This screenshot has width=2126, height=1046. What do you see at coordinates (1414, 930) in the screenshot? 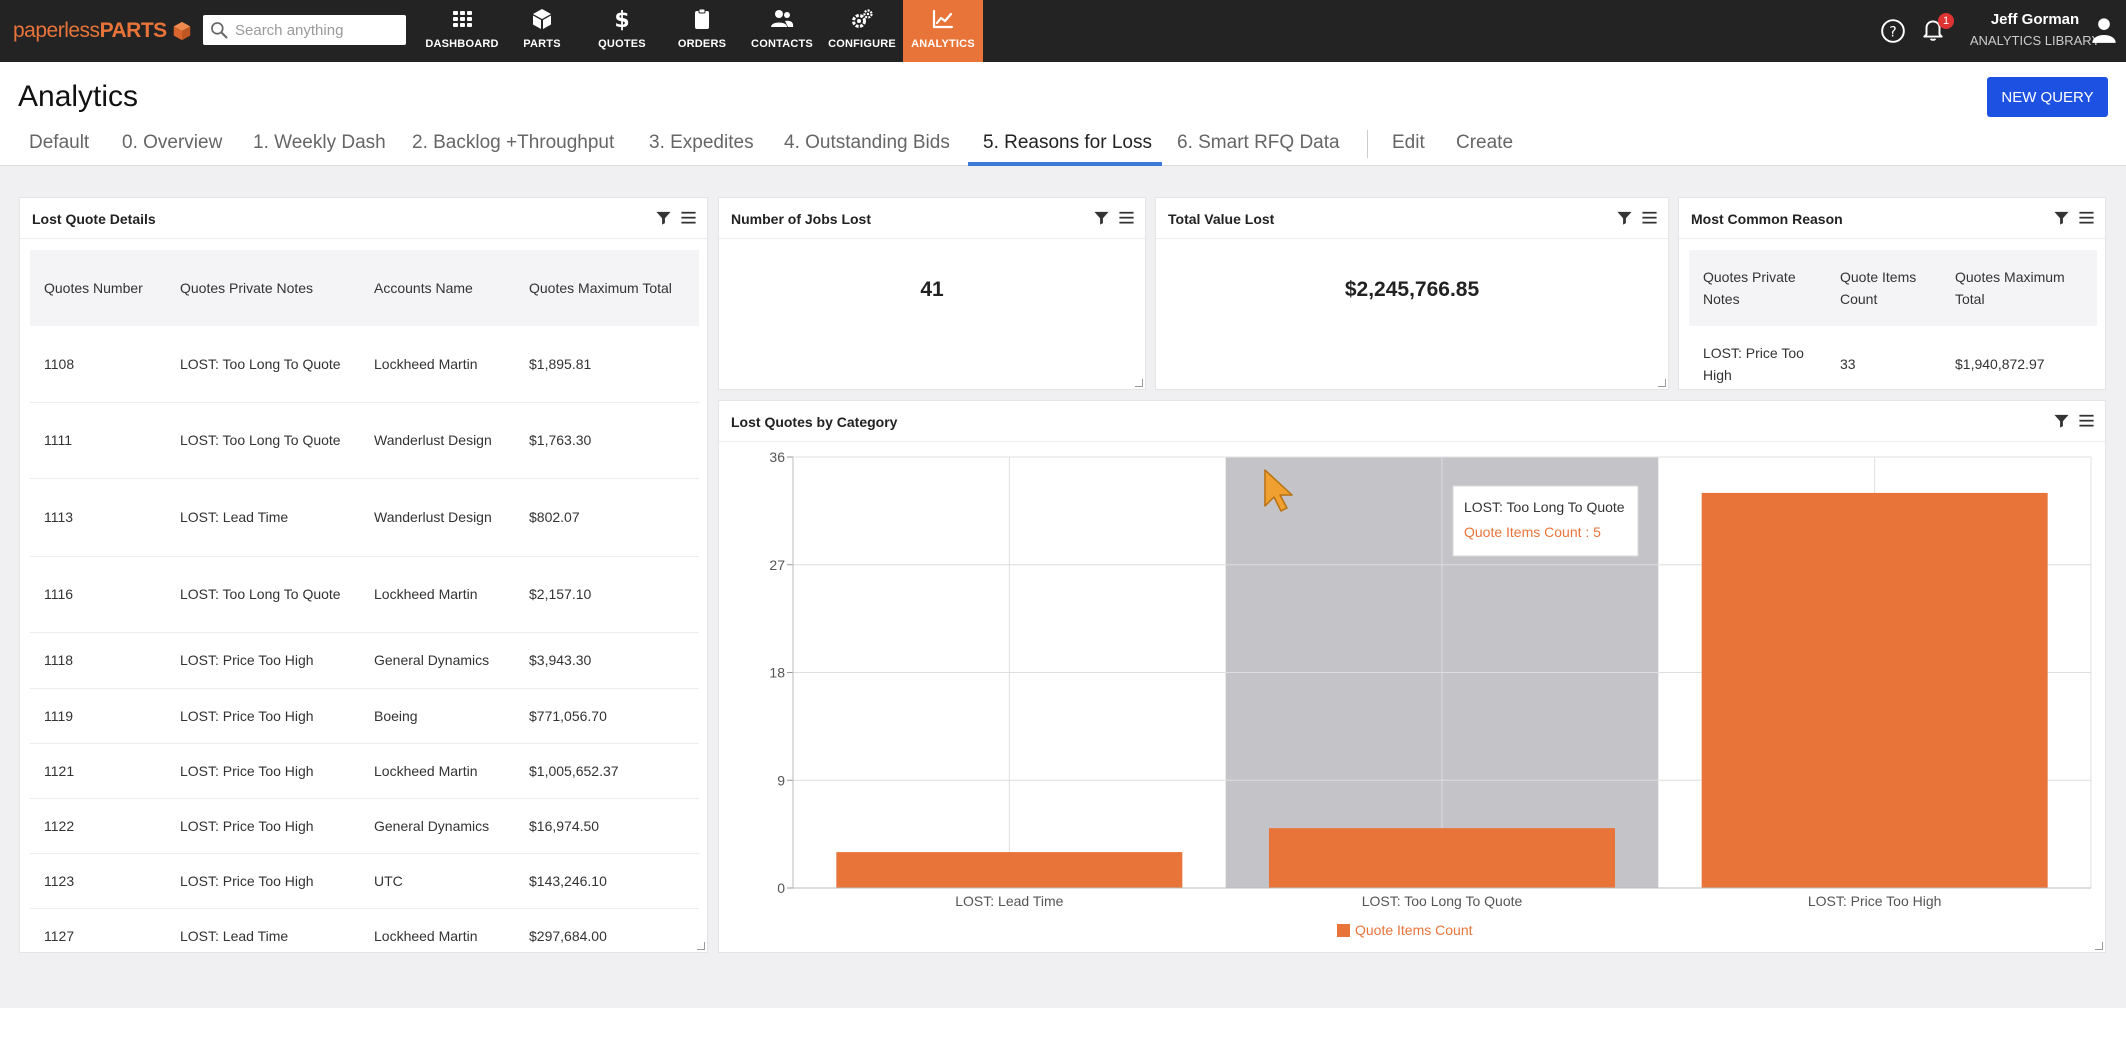
I see `legend-label: Quote Items Count` at bounding box center [1414, 930].